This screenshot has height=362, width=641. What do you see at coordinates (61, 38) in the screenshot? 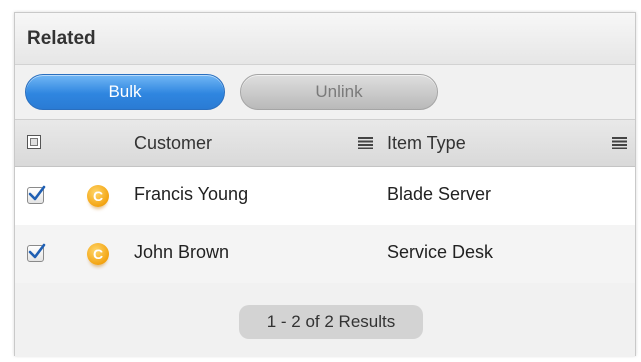
I see `panel-title: Related` at bounding box center [61, 38].